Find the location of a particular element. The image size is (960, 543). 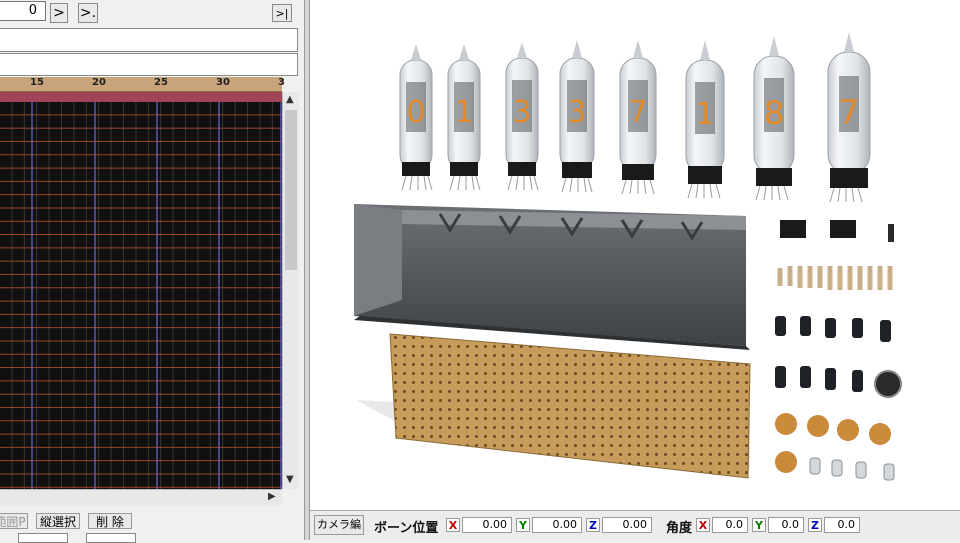

angle-x-input: 0.0 is located at coordinates (730, 525).